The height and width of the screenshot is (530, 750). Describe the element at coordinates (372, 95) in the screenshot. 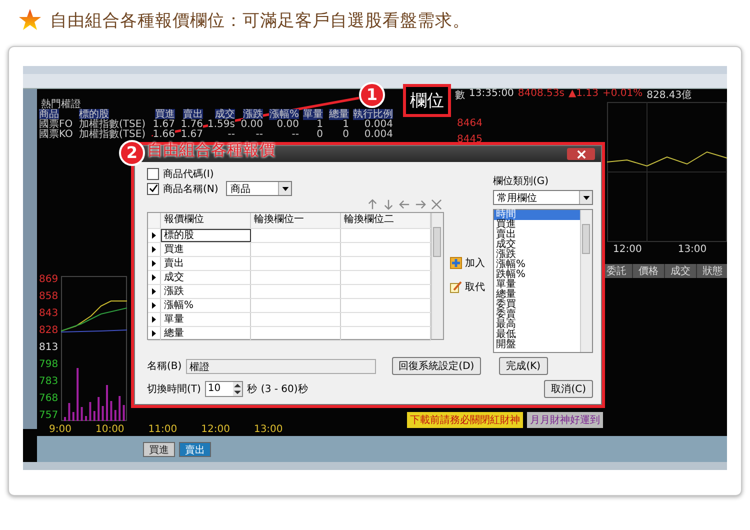

I see `step-number-badge: 1` at that location.